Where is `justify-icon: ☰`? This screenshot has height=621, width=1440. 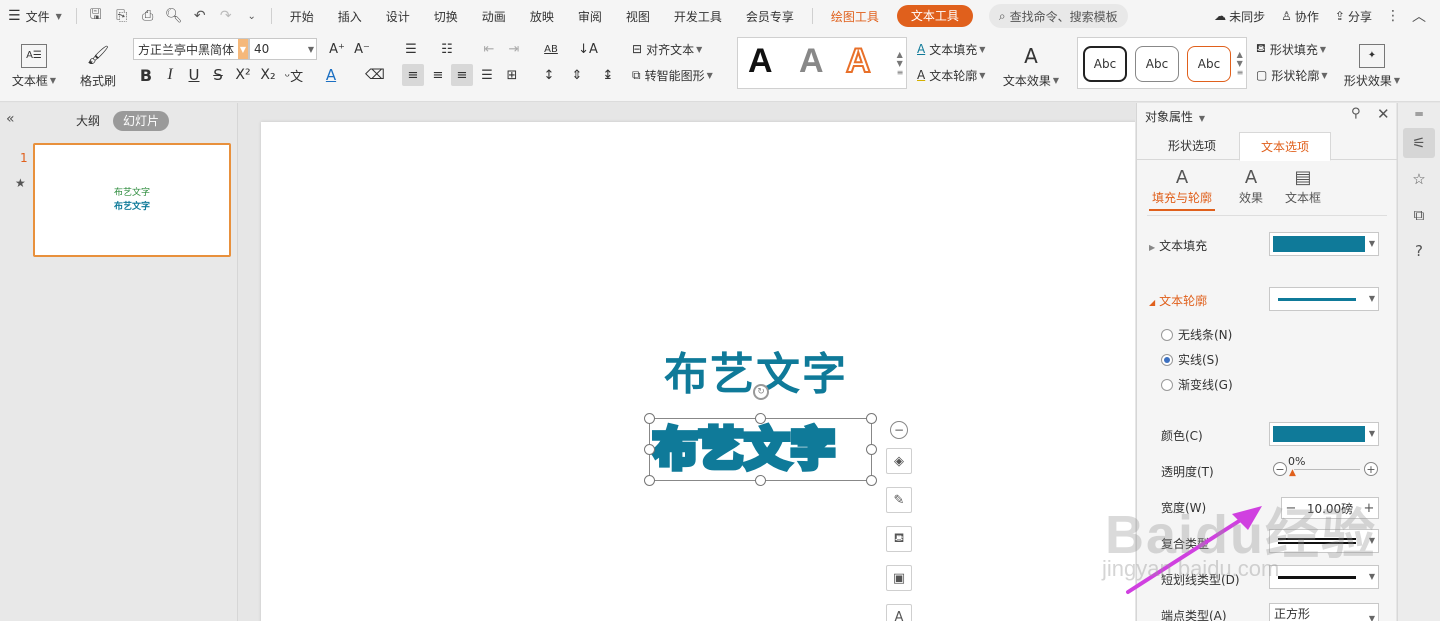
justify-icon: ☰ is located at coordinates (487, 75).